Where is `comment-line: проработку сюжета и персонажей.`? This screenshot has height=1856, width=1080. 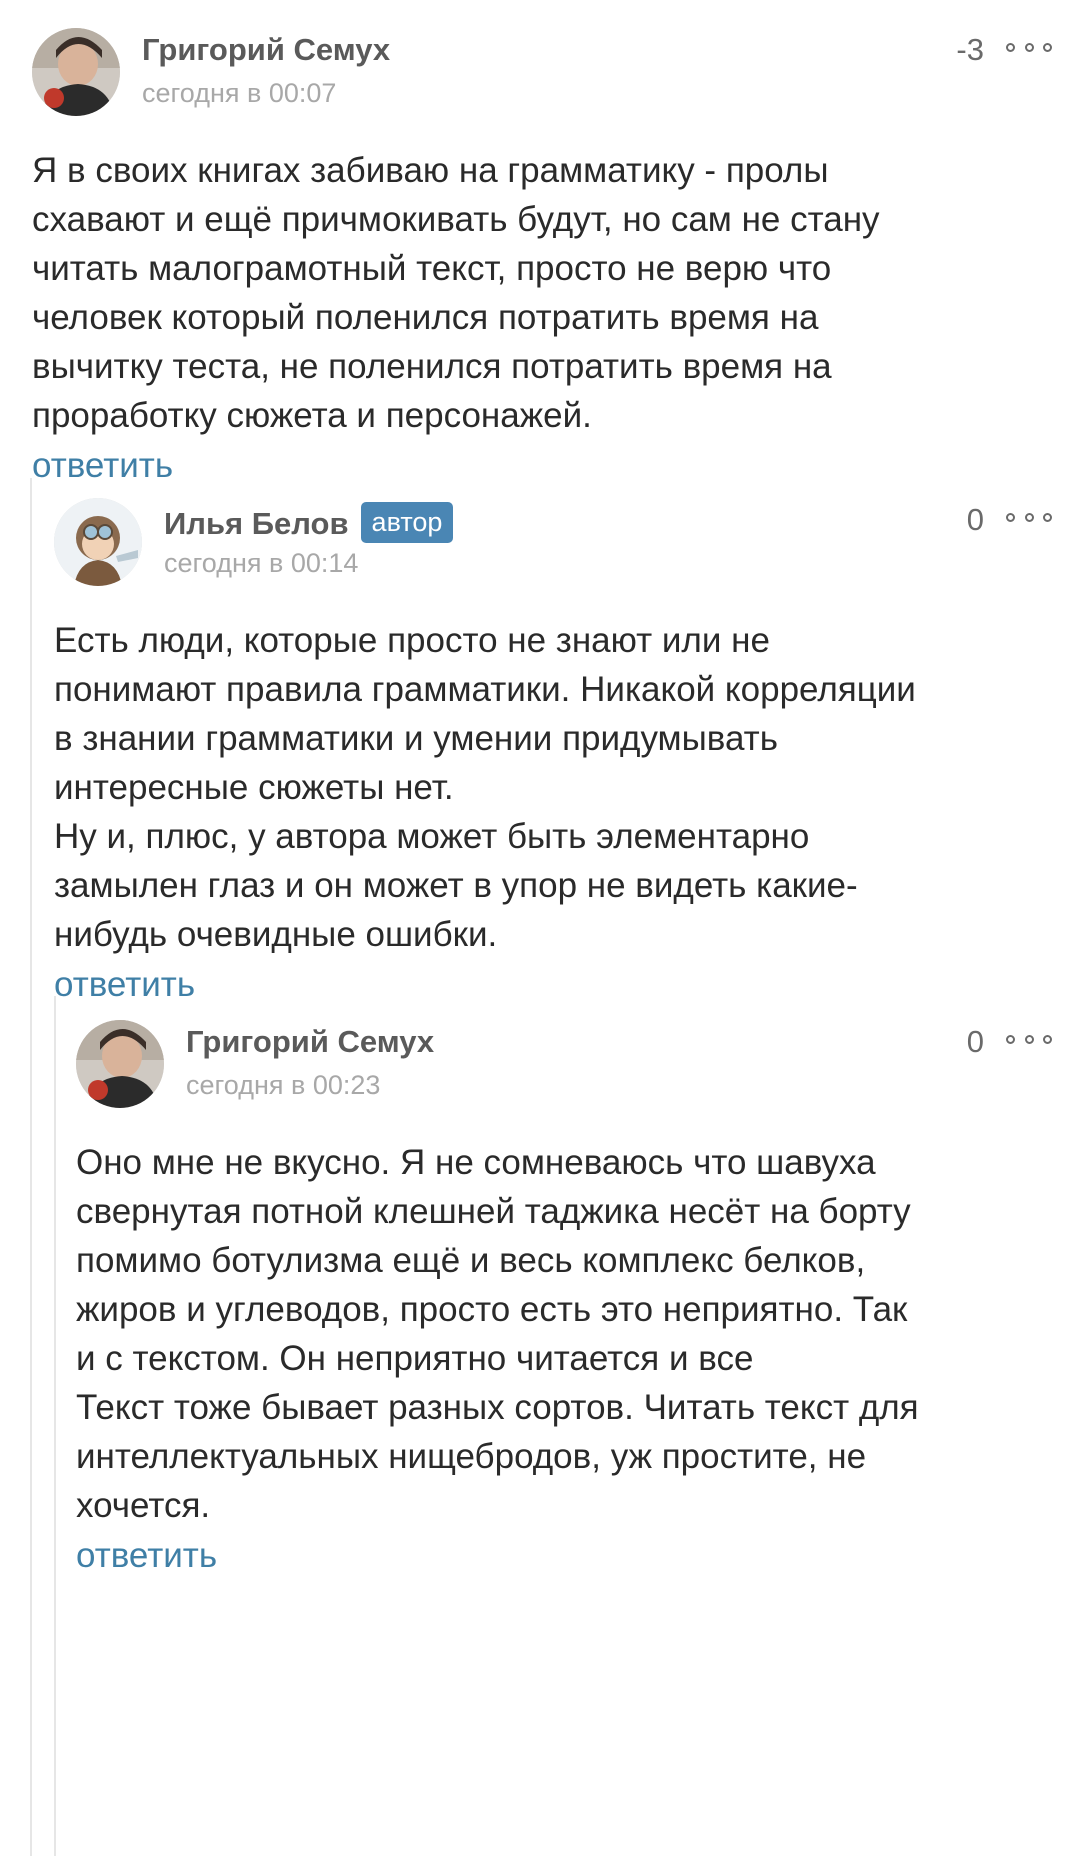 comment-line: проработку сюжета и персонажей. is located at coordinates (312, 415).